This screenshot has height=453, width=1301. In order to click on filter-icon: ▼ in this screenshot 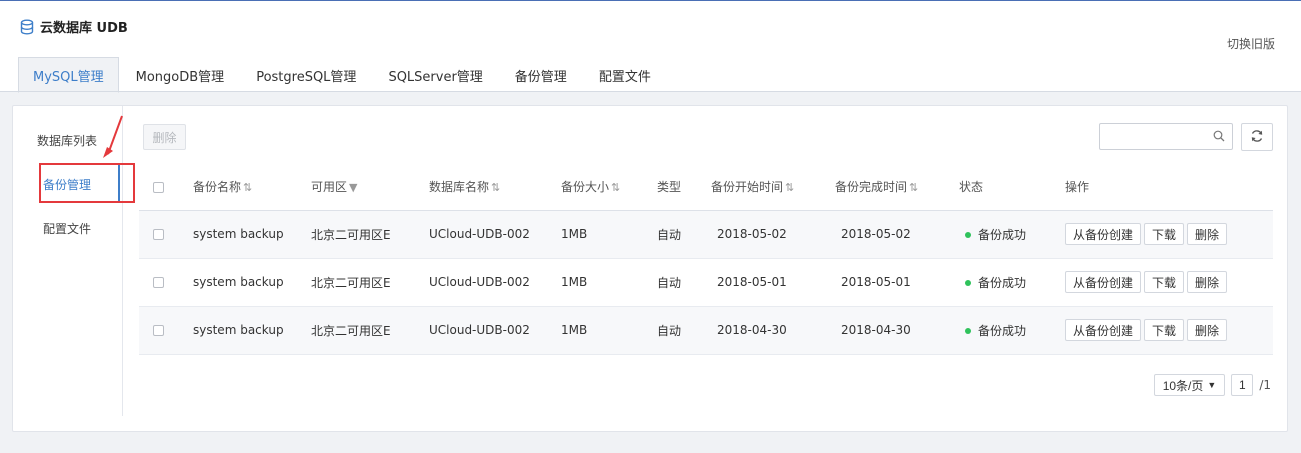, I will do `click(353, 188)`.